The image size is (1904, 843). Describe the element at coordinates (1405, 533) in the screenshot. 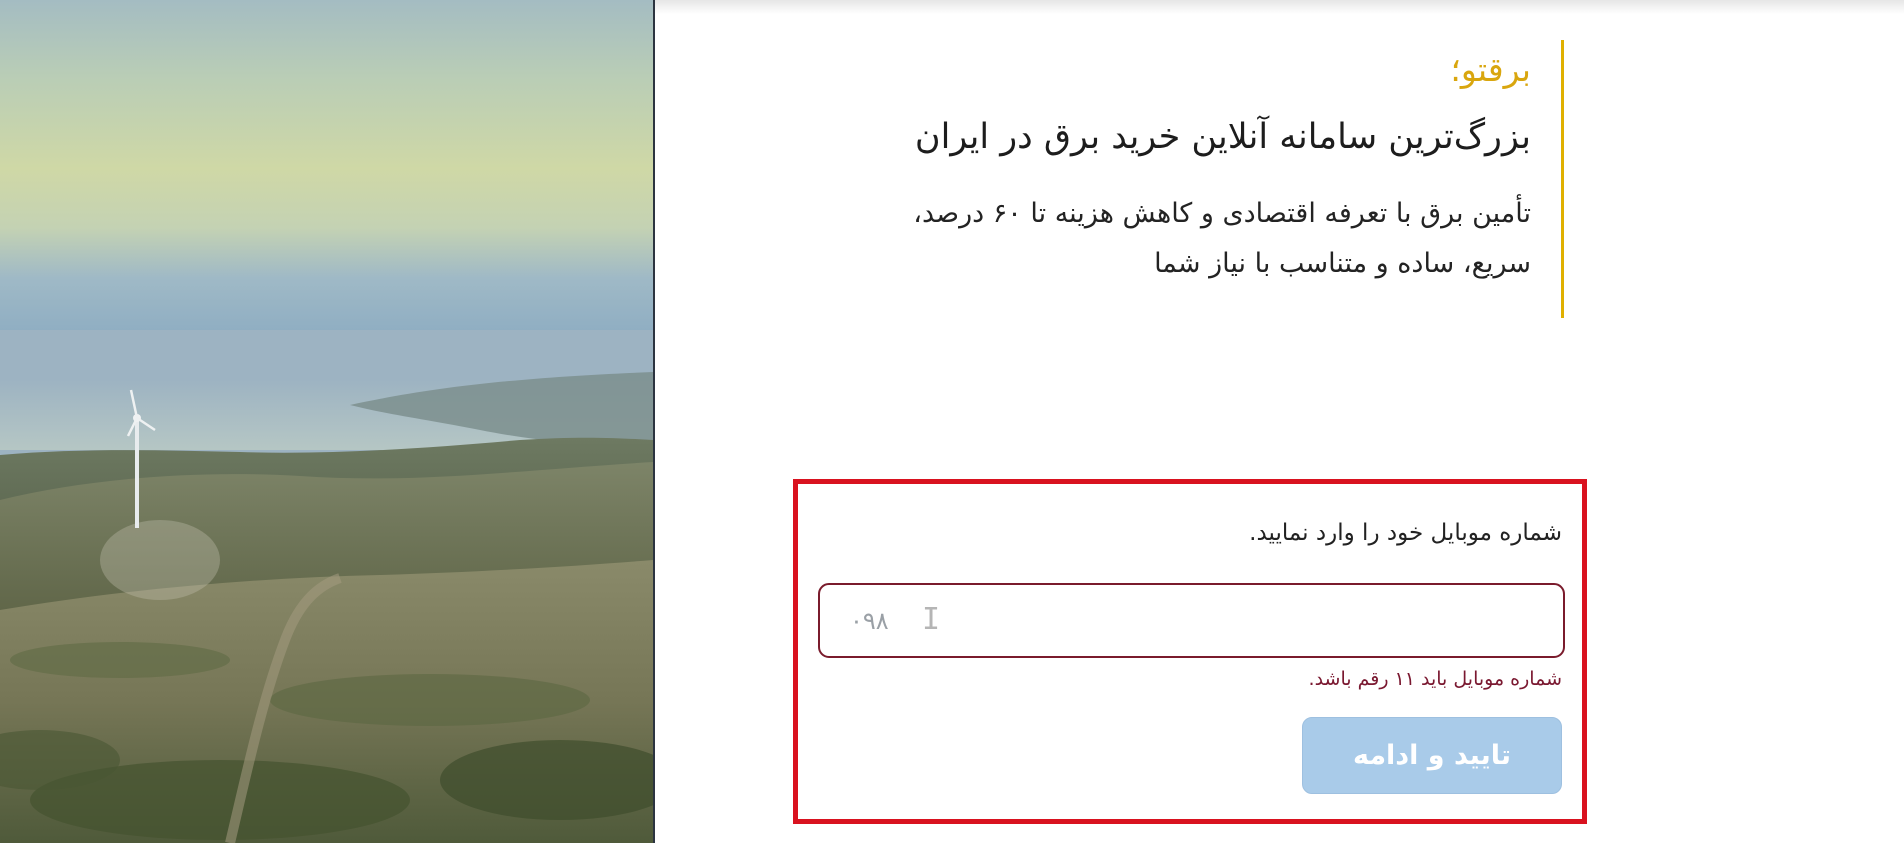

I see `phone-field-label: شماره موبایل خود را وارد نمایید.` at that location.